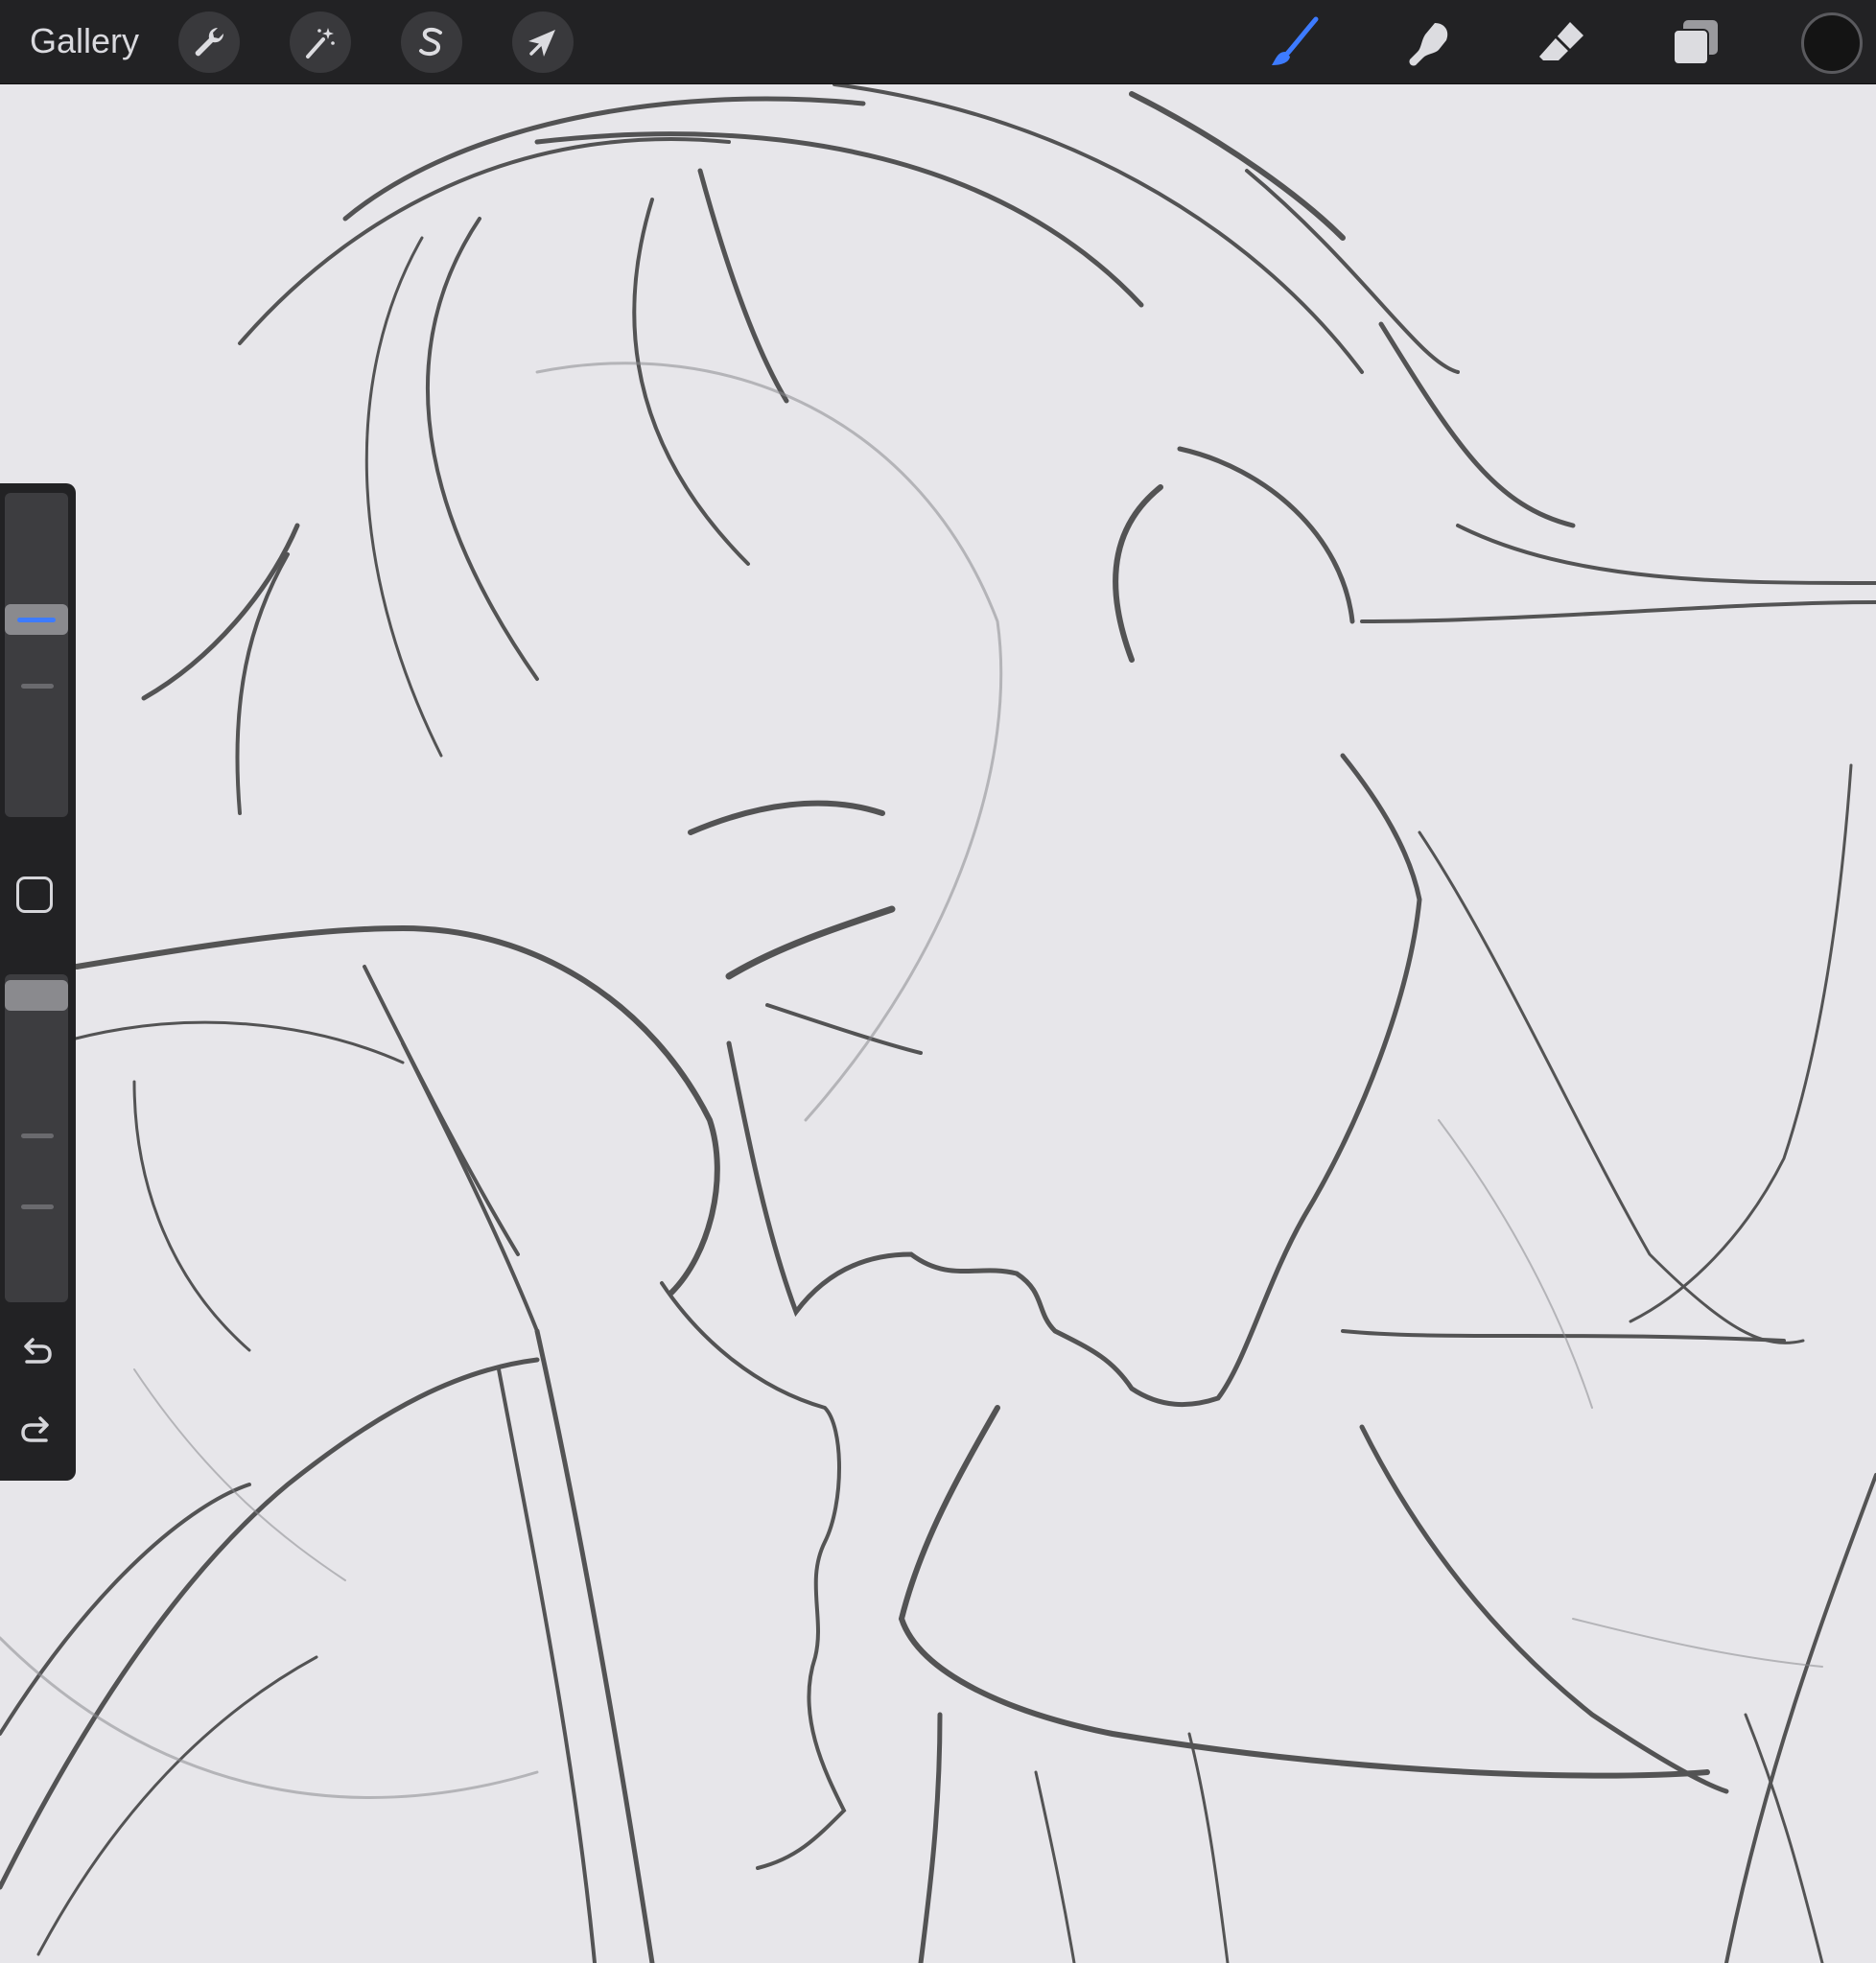 This screenshot has width=1876, height=1963. I want to click on wrench-icon, so click(209, 42).